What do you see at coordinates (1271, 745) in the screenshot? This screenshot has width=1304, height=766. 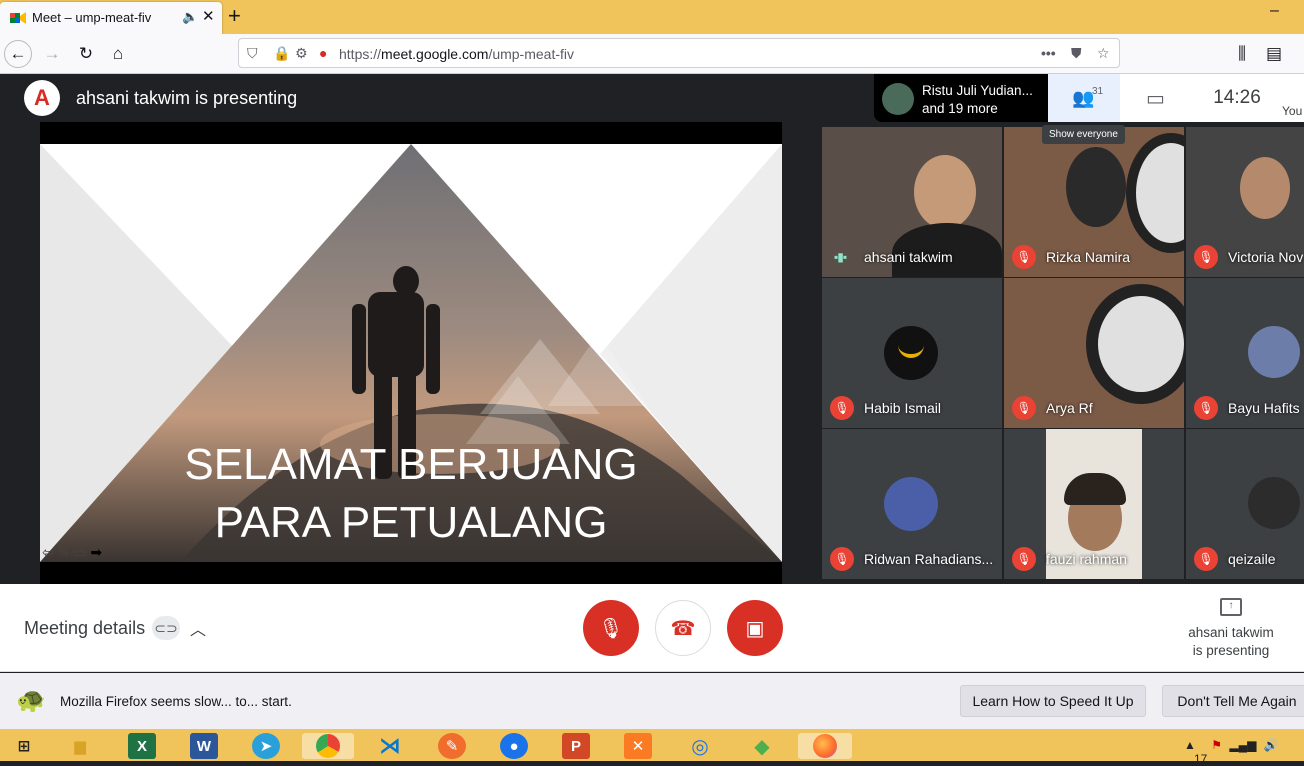 I see `volume-icon: 🔊` at bounding box center [1271, 745].